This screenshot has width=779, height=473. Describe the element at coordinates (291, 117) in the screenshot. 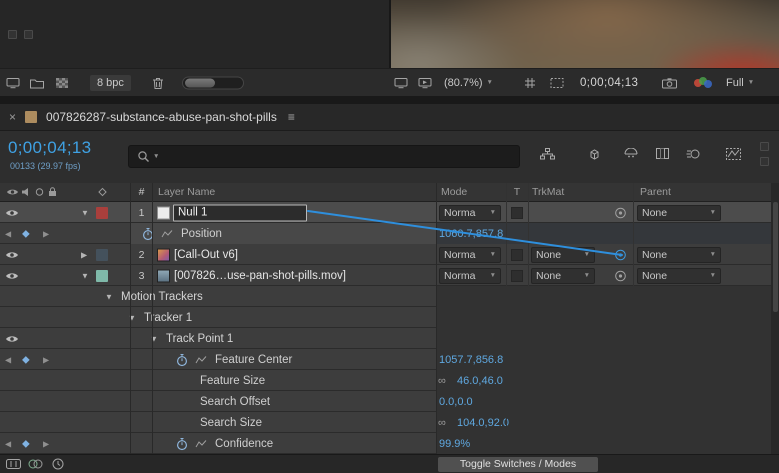

I see `panel-menu-icon: ≡` at that location.